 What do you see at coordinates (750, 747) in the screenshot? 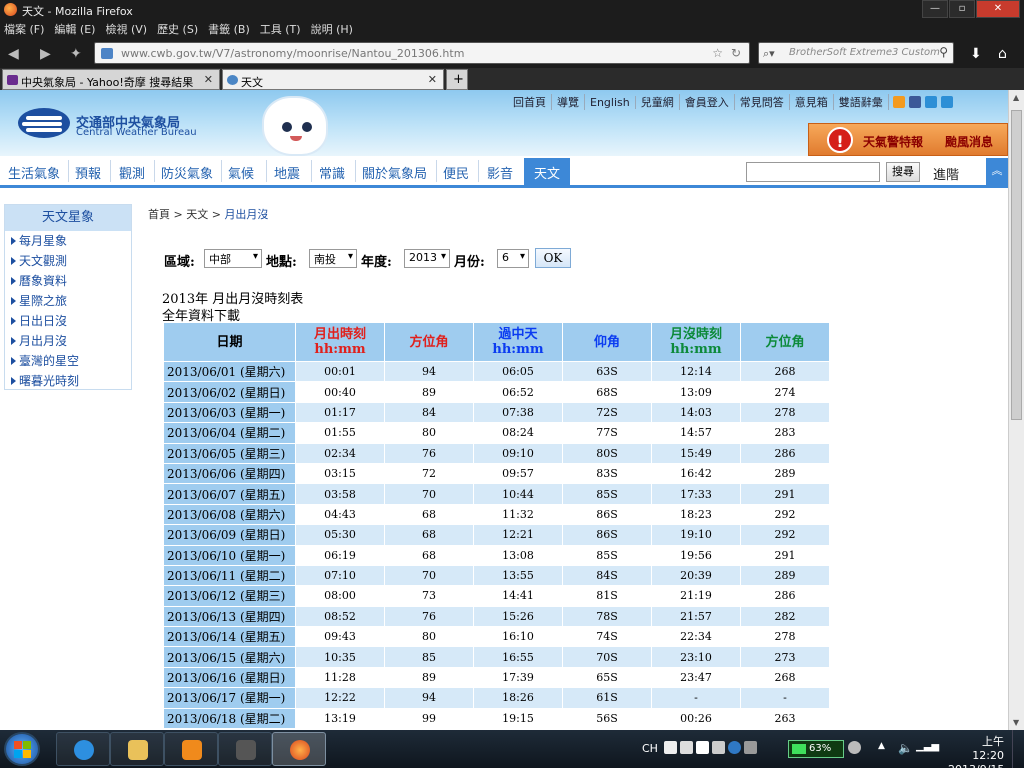
I see `settings-icon` at bounding box center [750, 747].